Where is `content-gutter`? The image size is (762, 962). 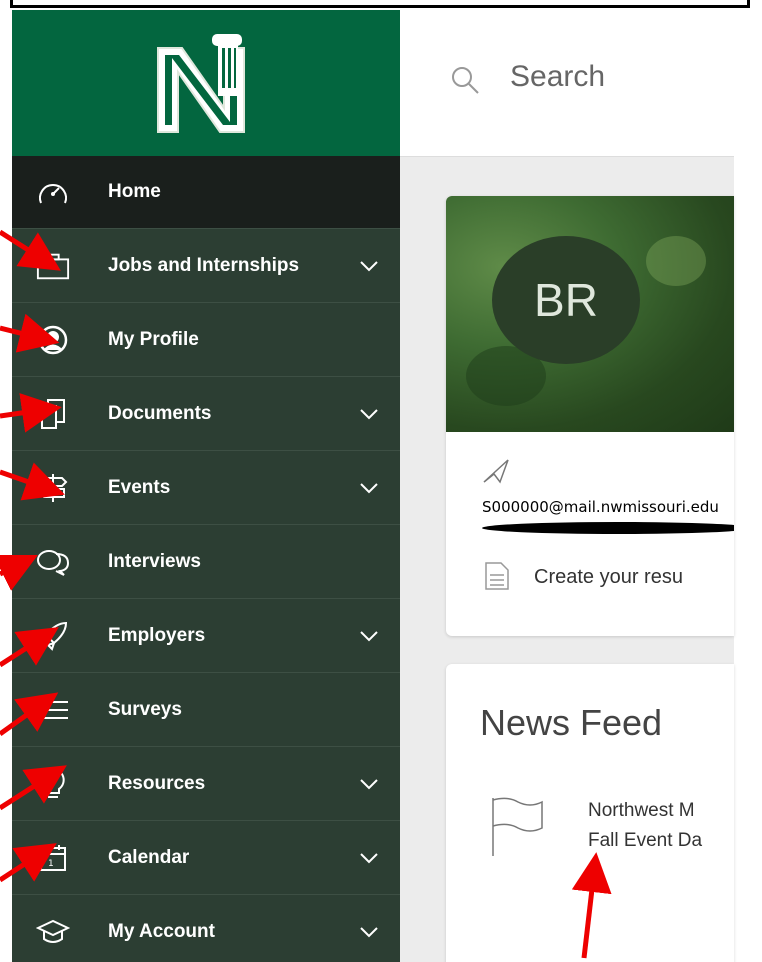
content-gutter is located at coordinates (748, 486).